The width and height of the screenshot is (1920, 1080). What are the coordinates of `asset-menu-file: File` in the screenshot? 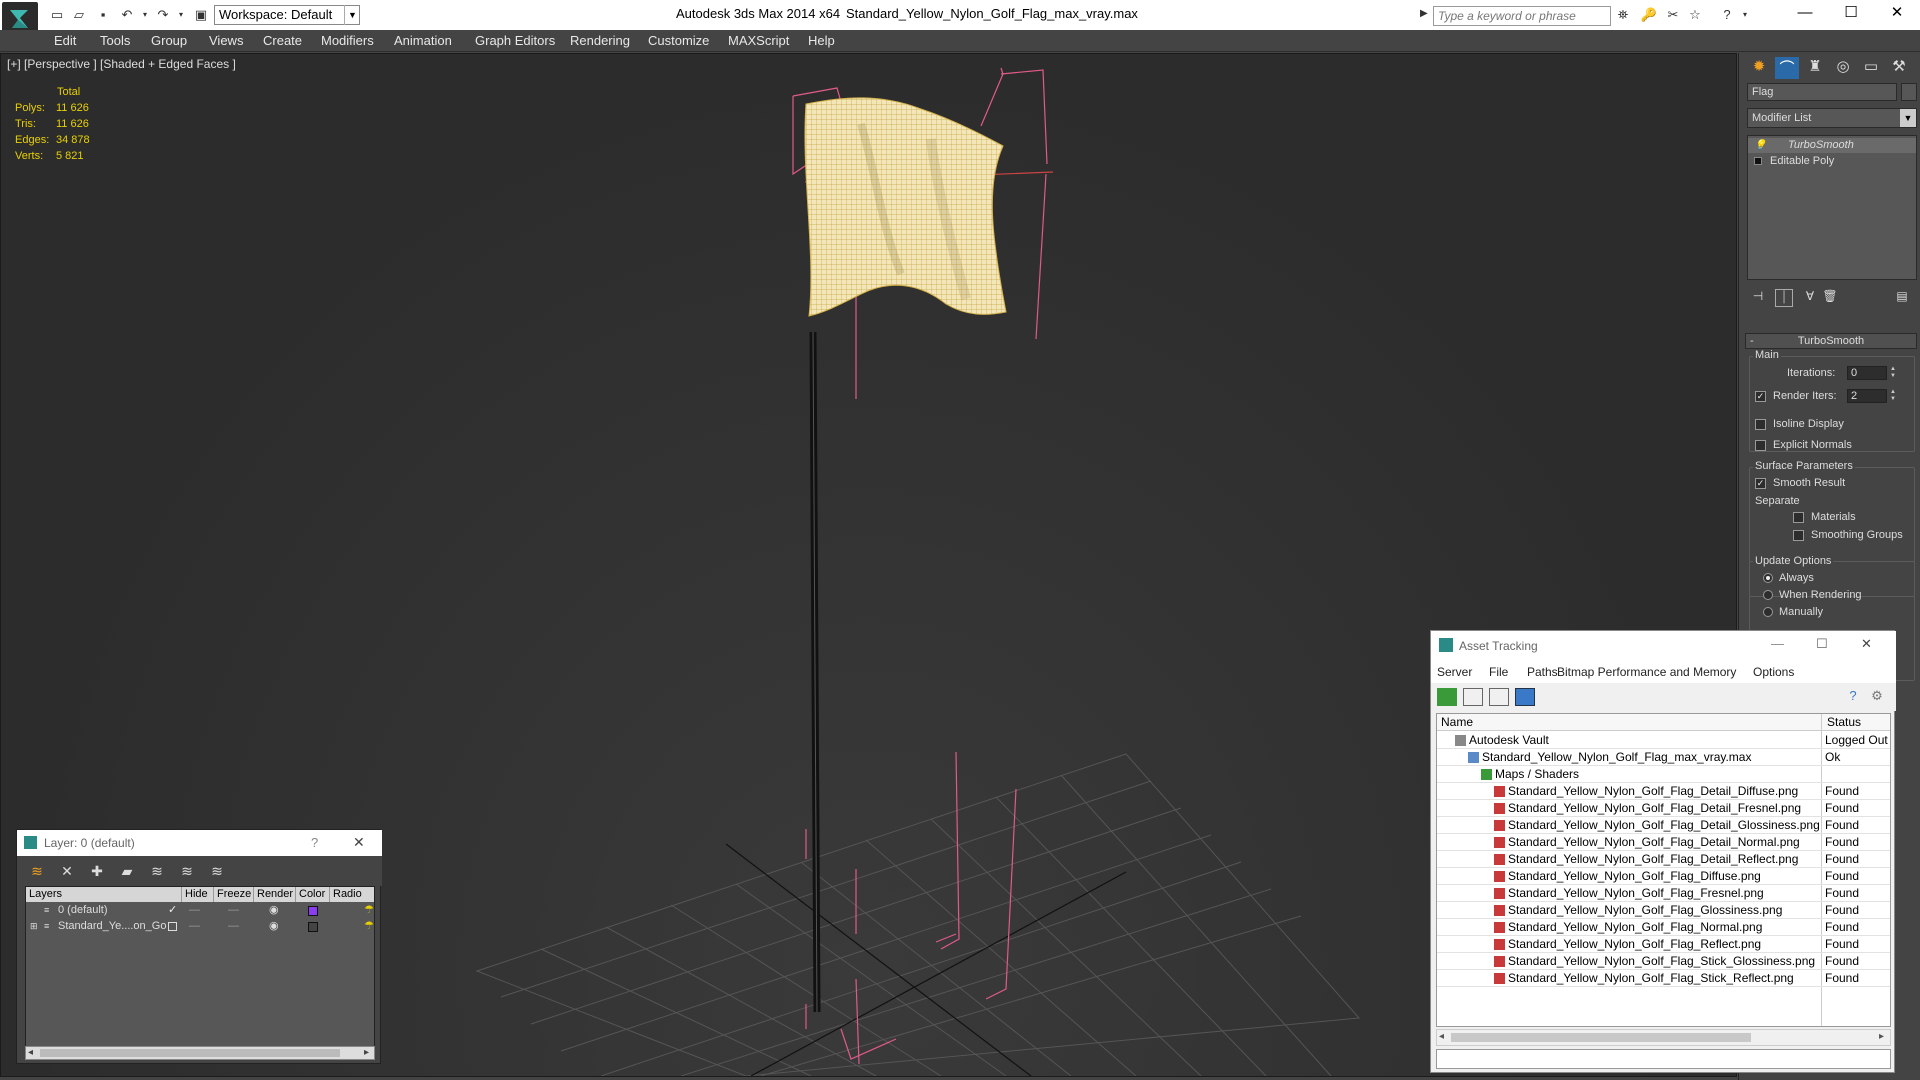 It's located at (1498, 672).